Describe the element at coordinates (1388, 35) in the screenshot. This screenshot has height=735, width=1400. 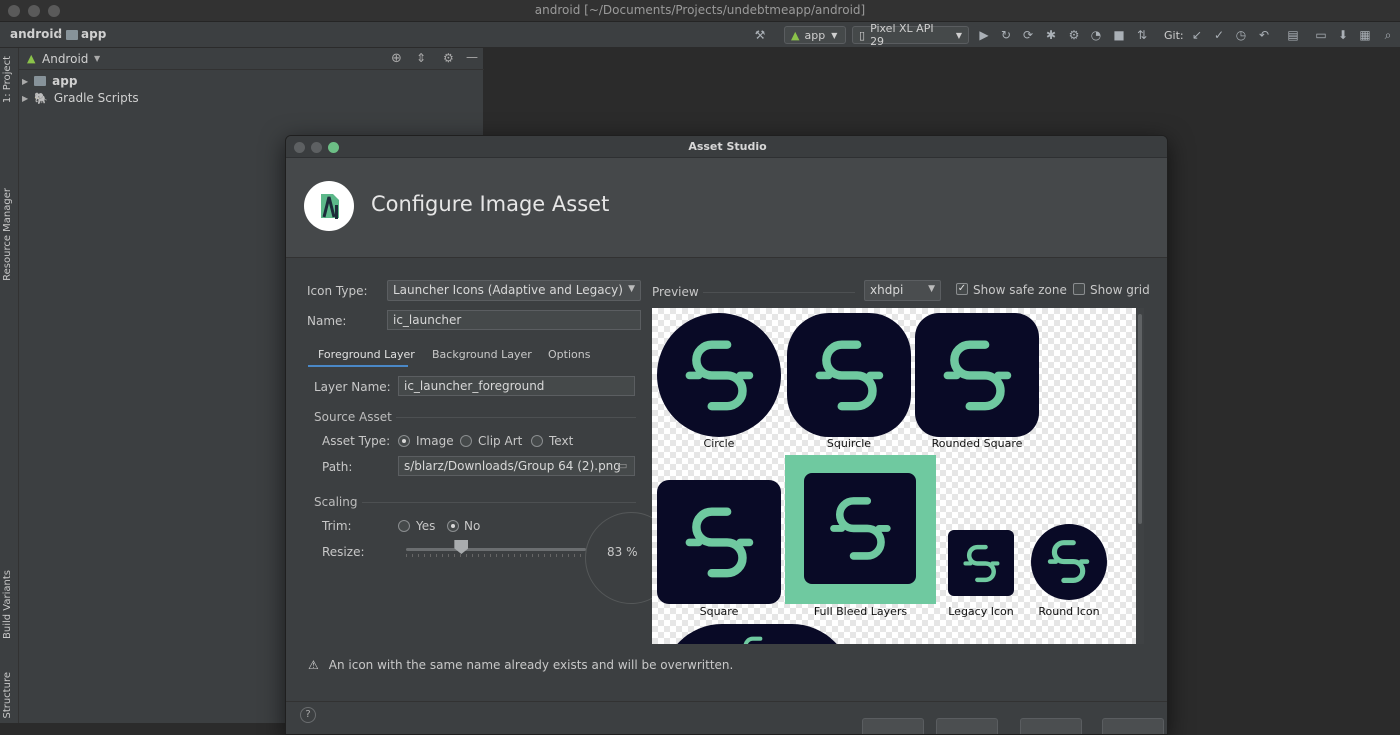
I see `search-icon: ⌕` at that location.